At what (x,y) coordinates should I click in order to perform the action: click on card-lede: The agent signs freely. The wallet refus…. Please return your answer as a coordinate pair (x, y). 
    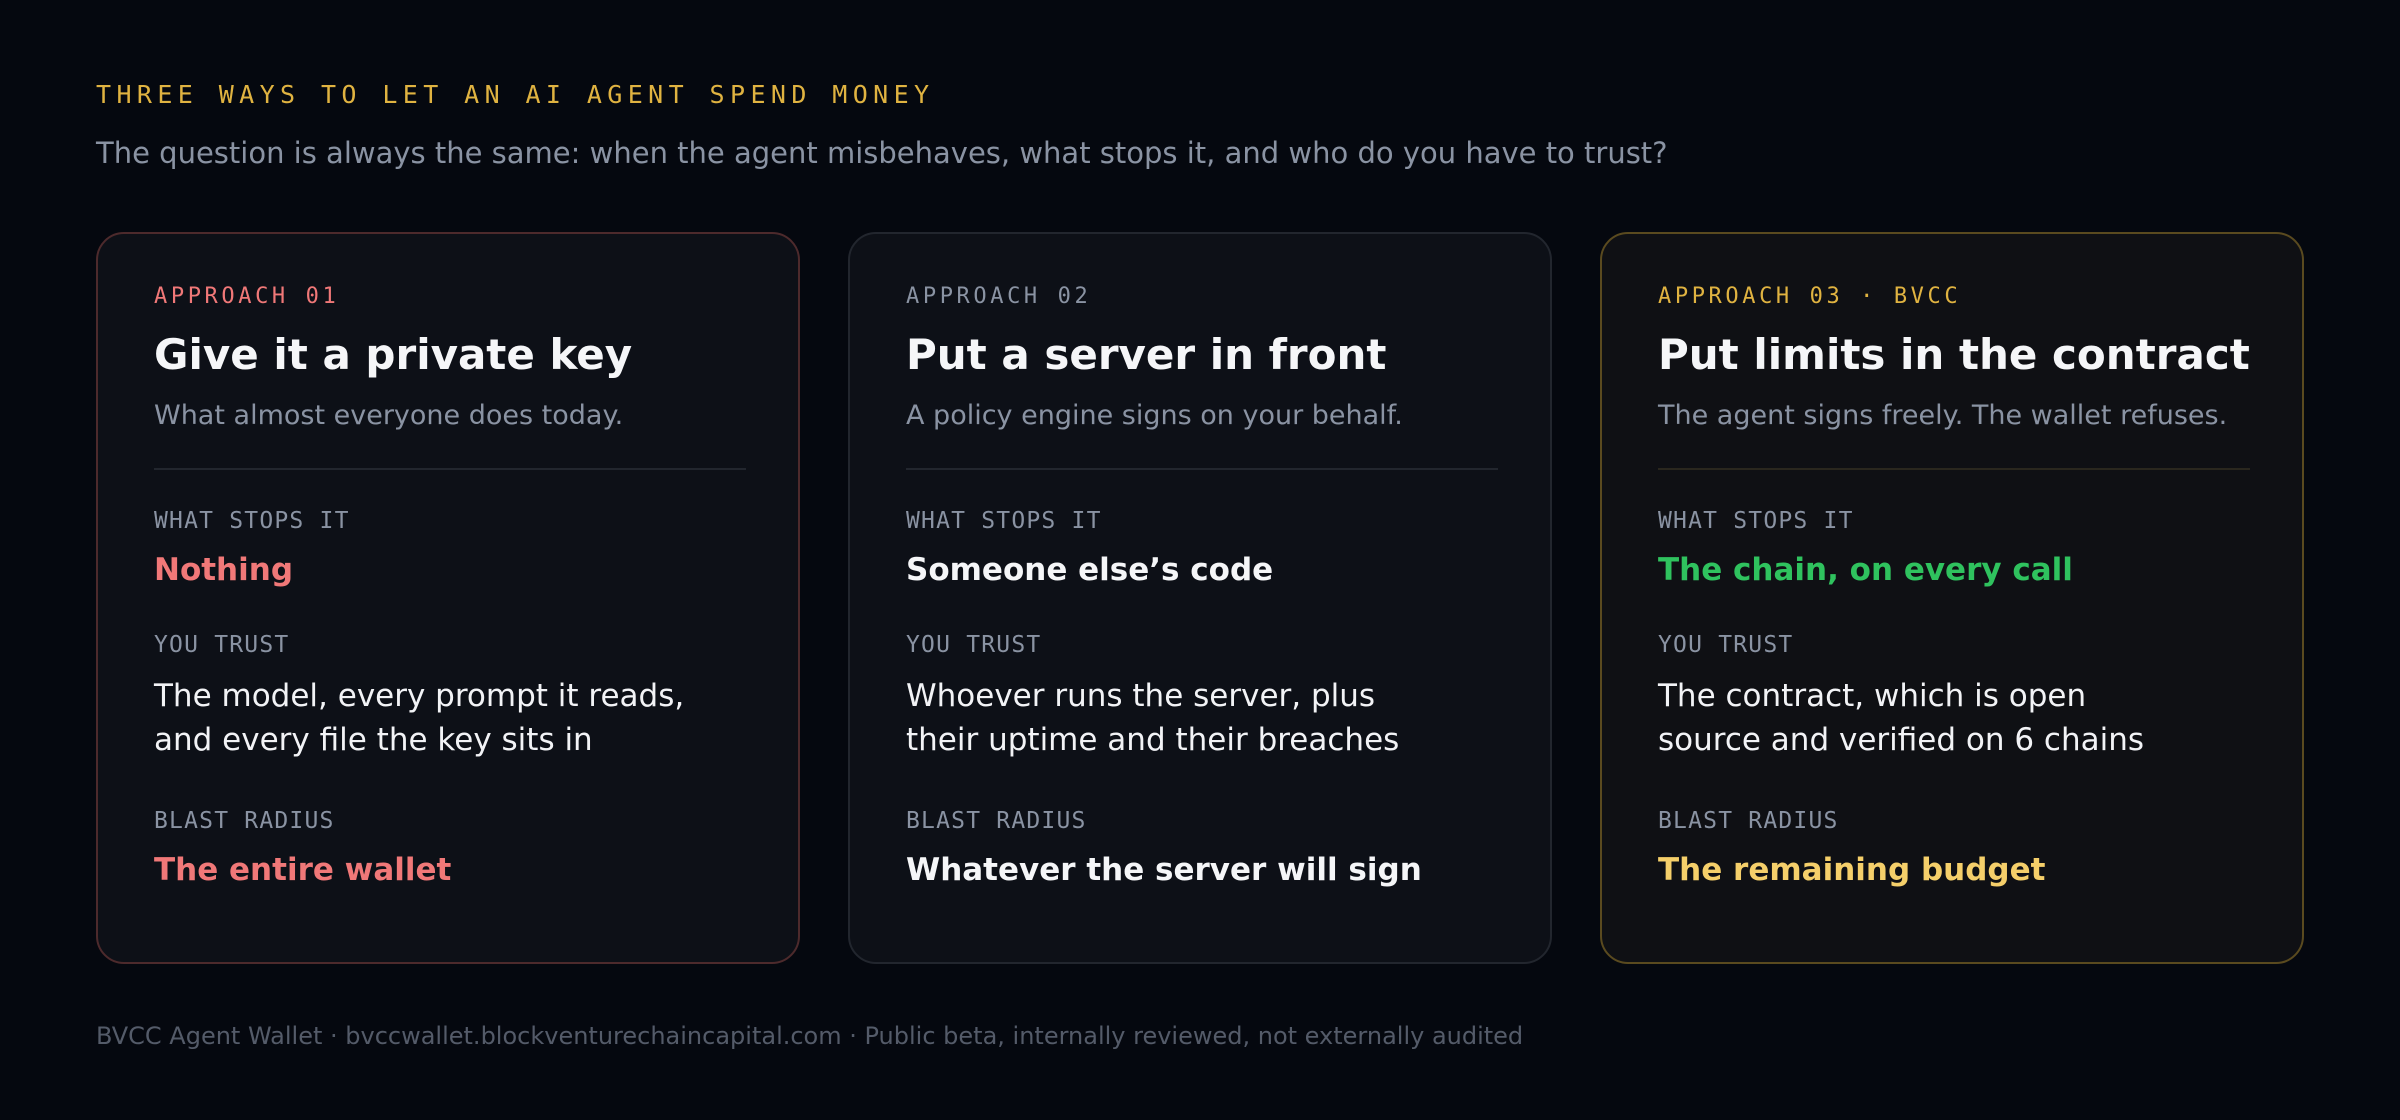
    Looking at the image, I should click on (1943, 415).